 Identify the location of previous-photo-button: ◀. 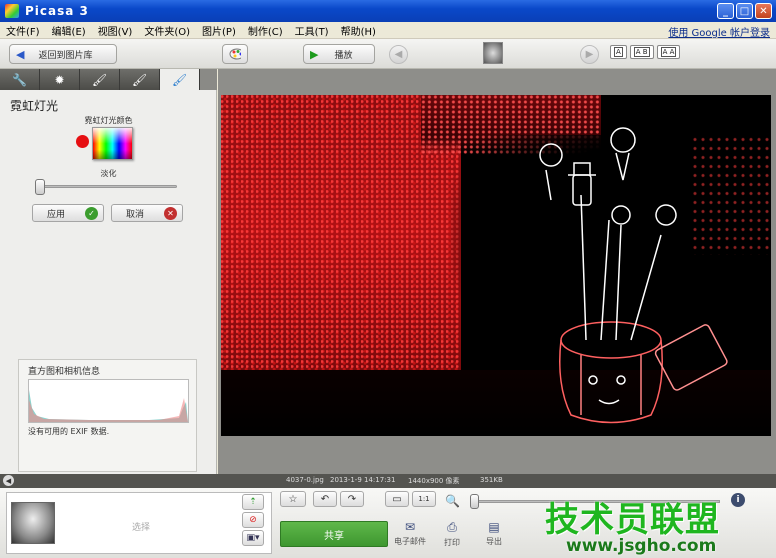
(398, 54).